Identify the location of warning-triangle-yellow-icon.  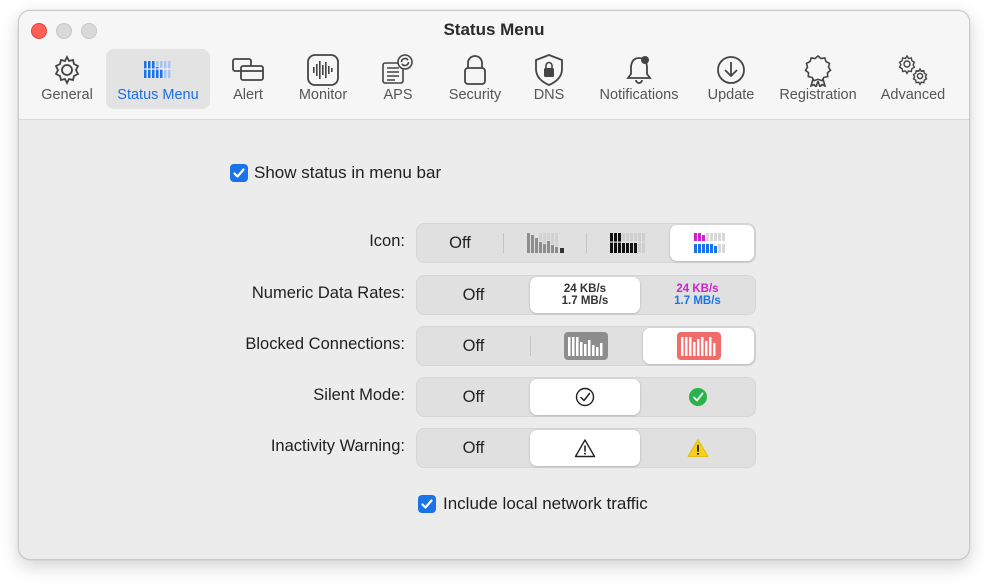
(697, 448).